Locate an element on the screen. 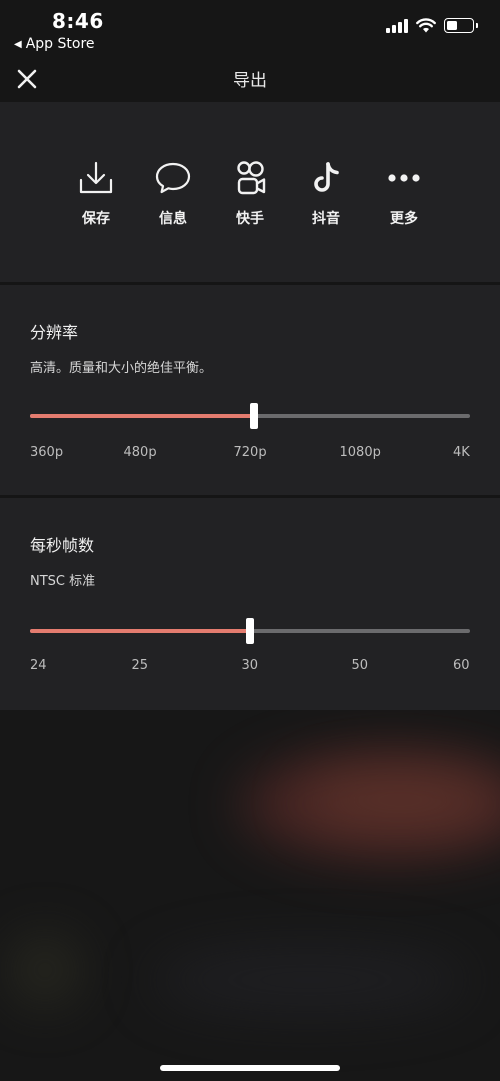  kuaishou-icon is located at coordinates (251, 178).